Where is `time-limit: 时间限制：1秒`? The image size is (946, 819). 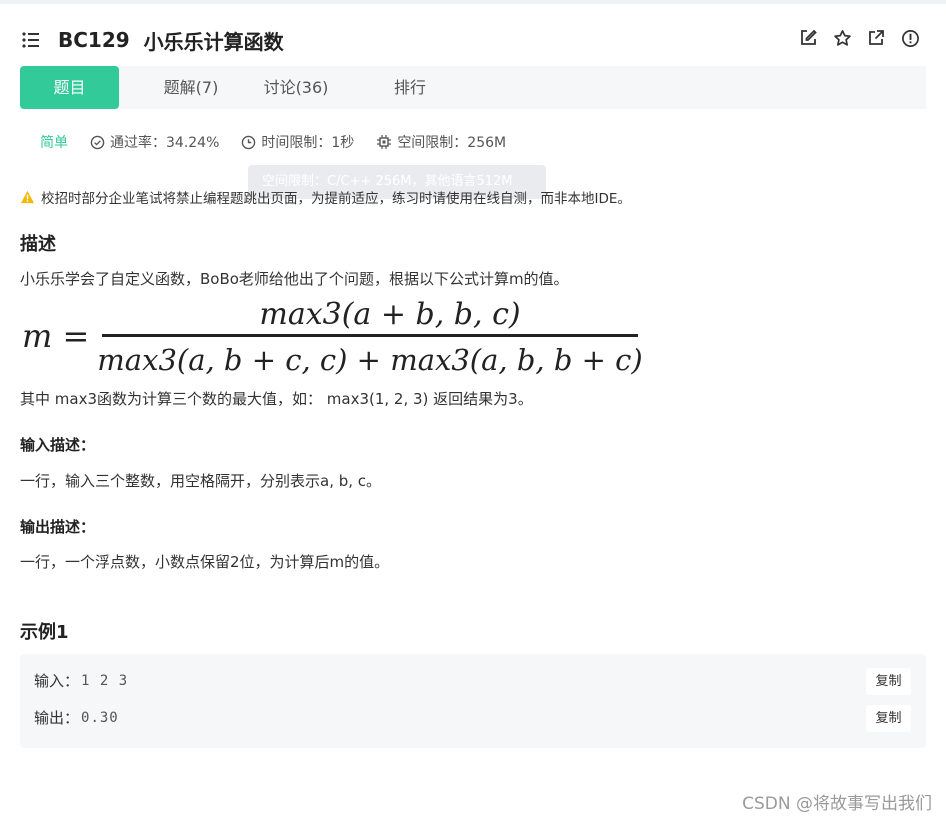
time-limit: 时间限制：1秒 is located at coordinates (297, 142).